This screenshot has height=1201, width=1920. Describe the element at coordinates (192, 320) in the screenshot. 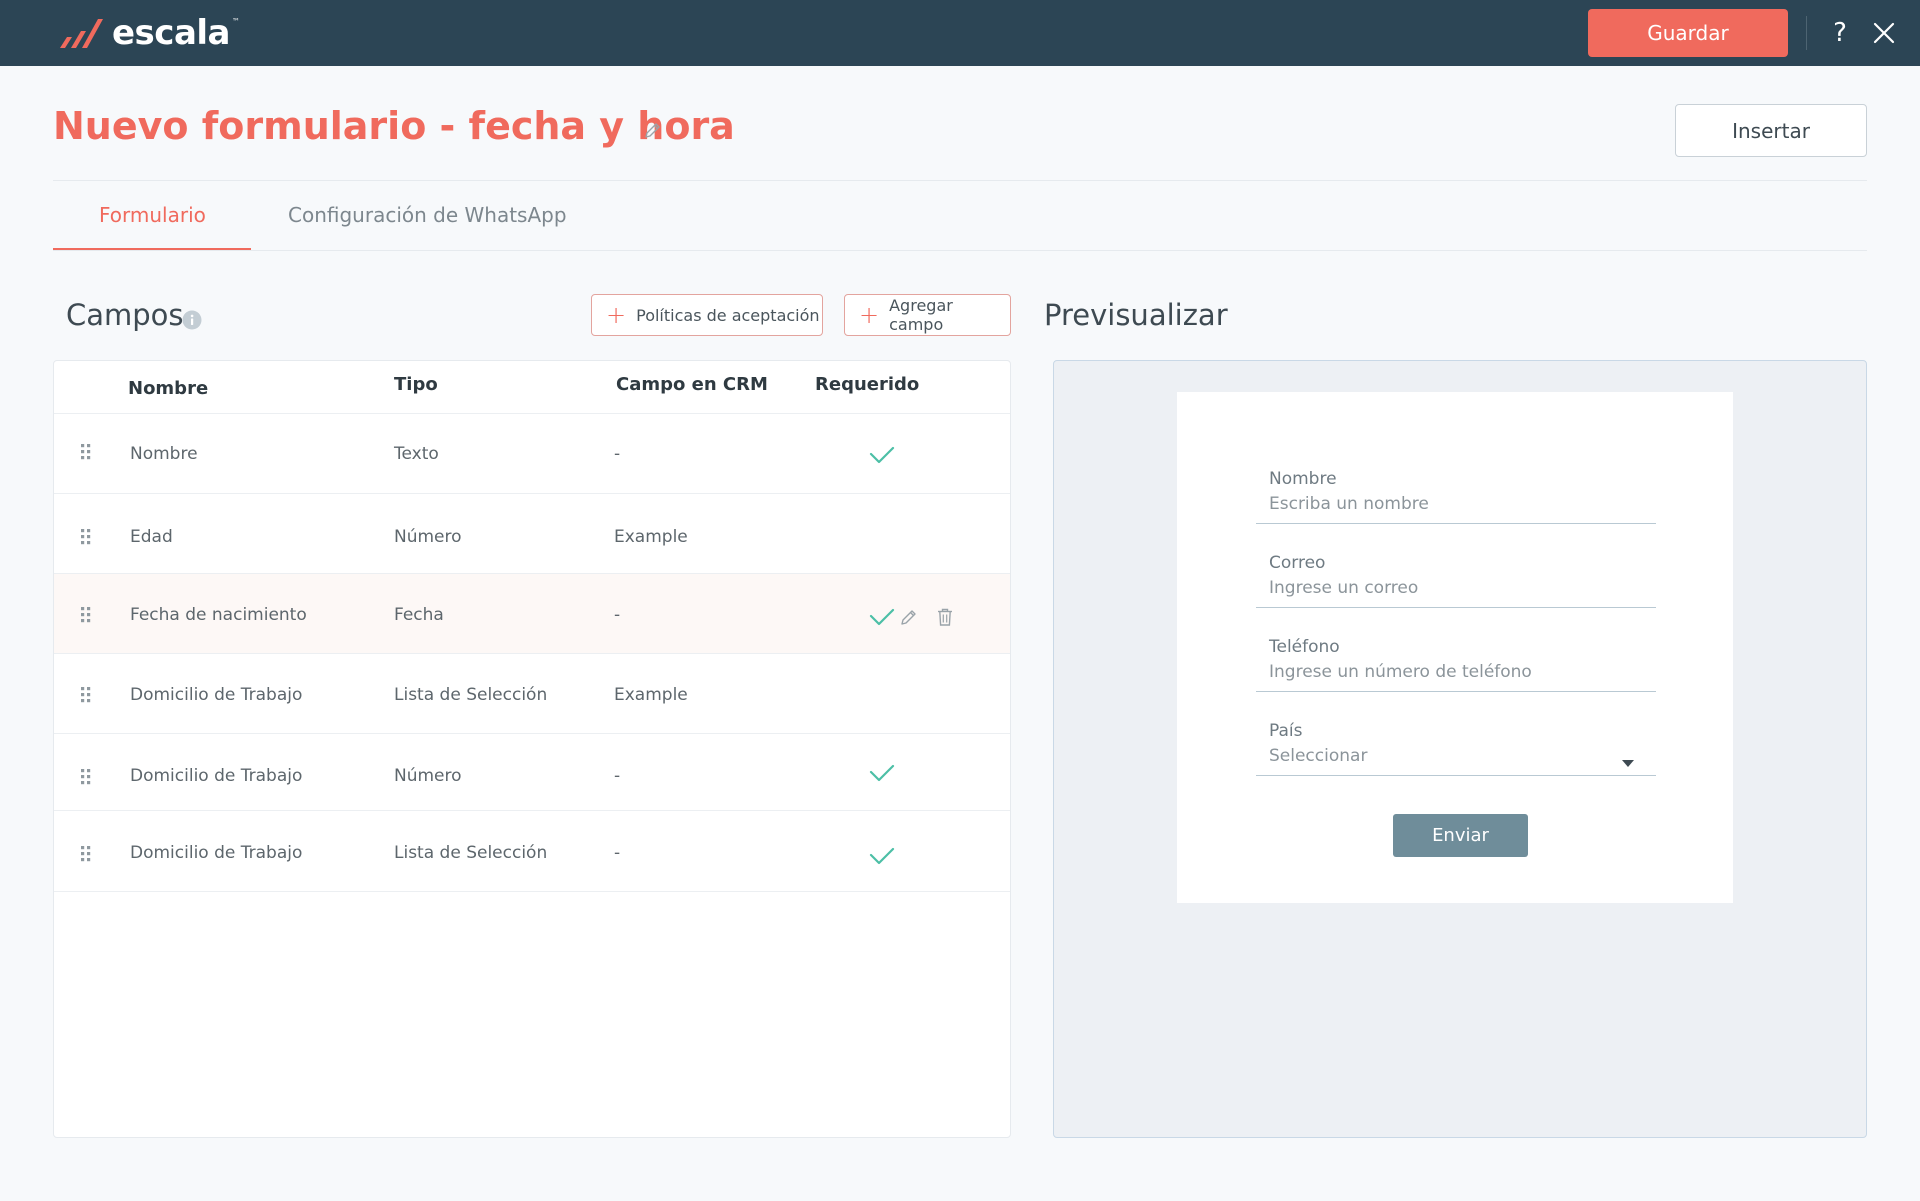

I see `info-icon` at that location.